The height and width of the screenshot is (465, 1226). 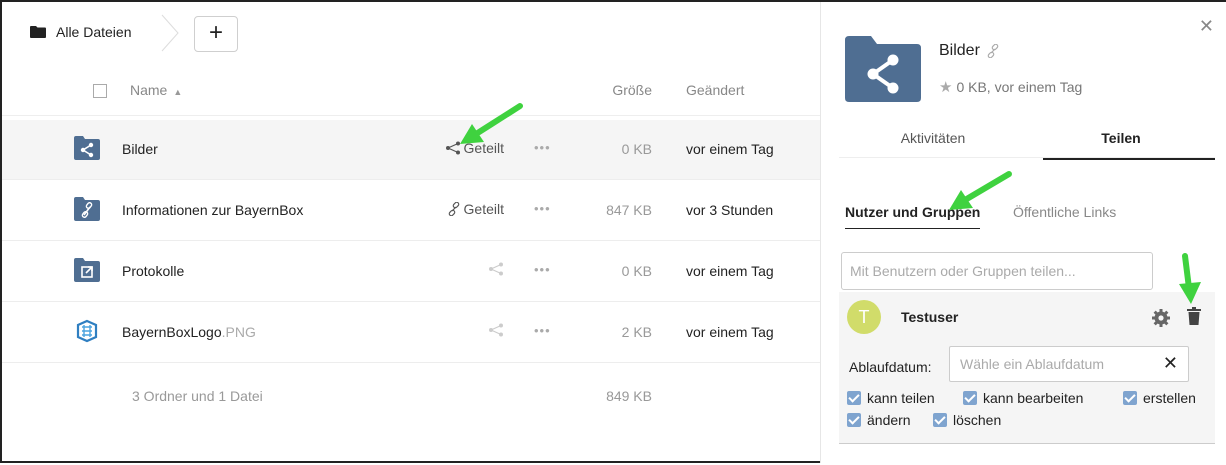 What do you see at coordinates (411, 272) in the screenshot?
I see `file-row: Protokolle ••• 0 KB vor einem Tag` at bounding box center [411, 272].